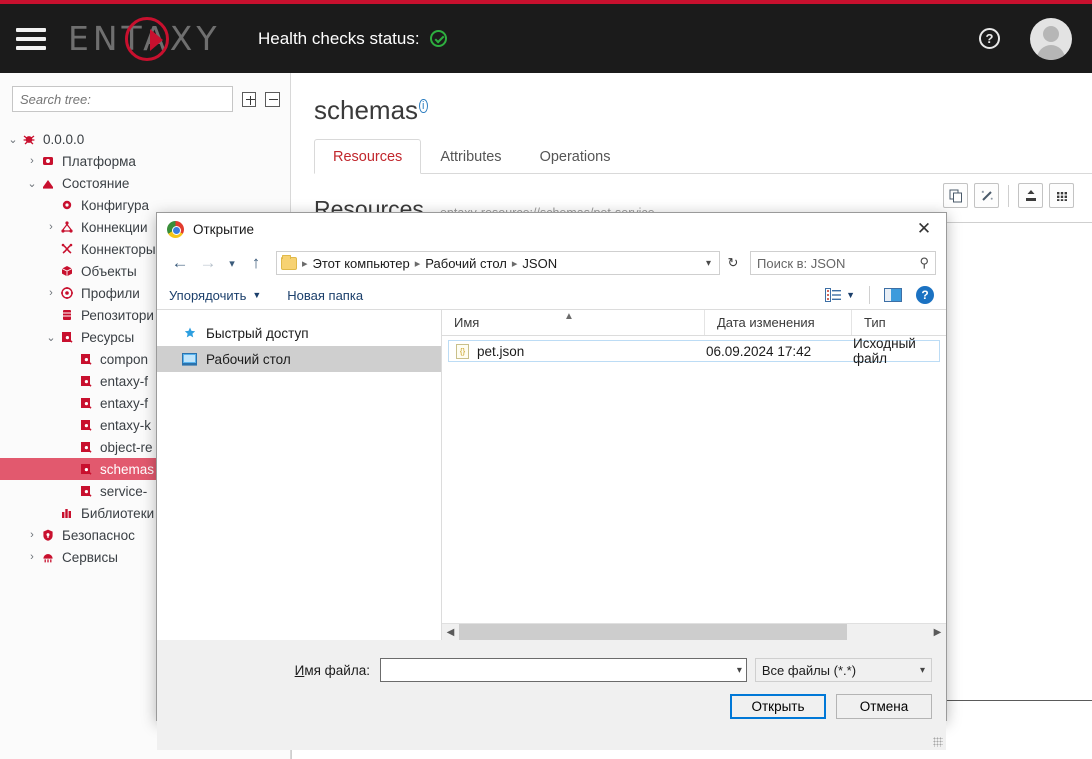  I want to click on dialog-toolbar: Упорядочить ▼ Новая папка ▼ ?, so click(551, 295).